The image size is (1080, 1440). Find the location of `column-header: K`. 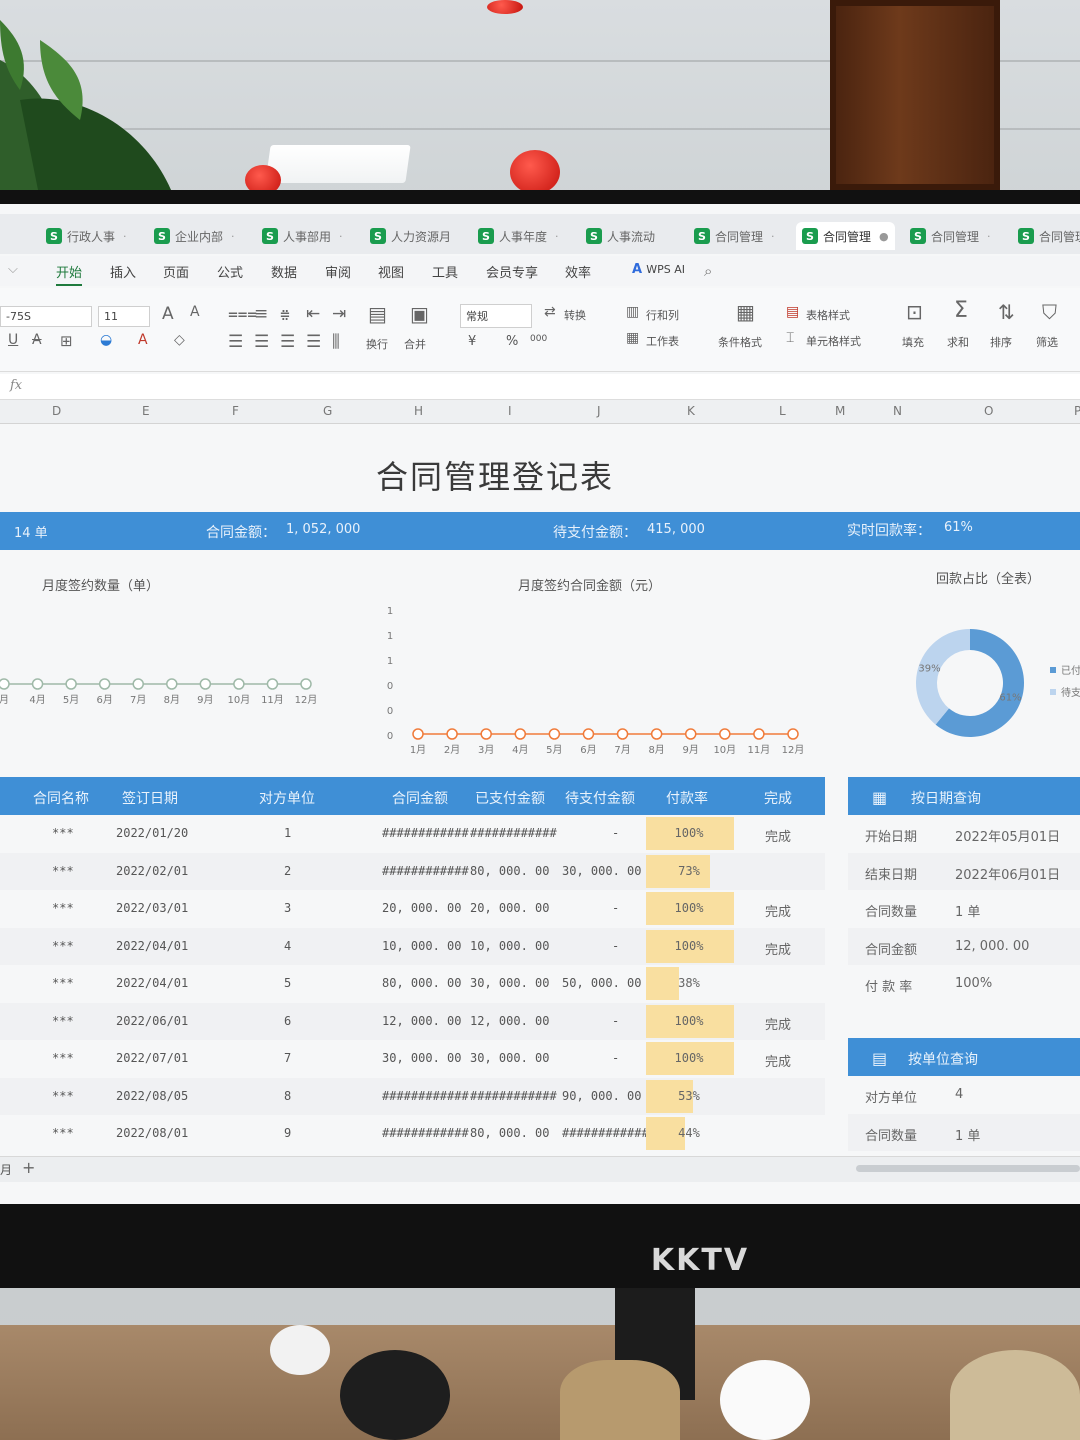

column-header: K is located at coordinates (691, 411).